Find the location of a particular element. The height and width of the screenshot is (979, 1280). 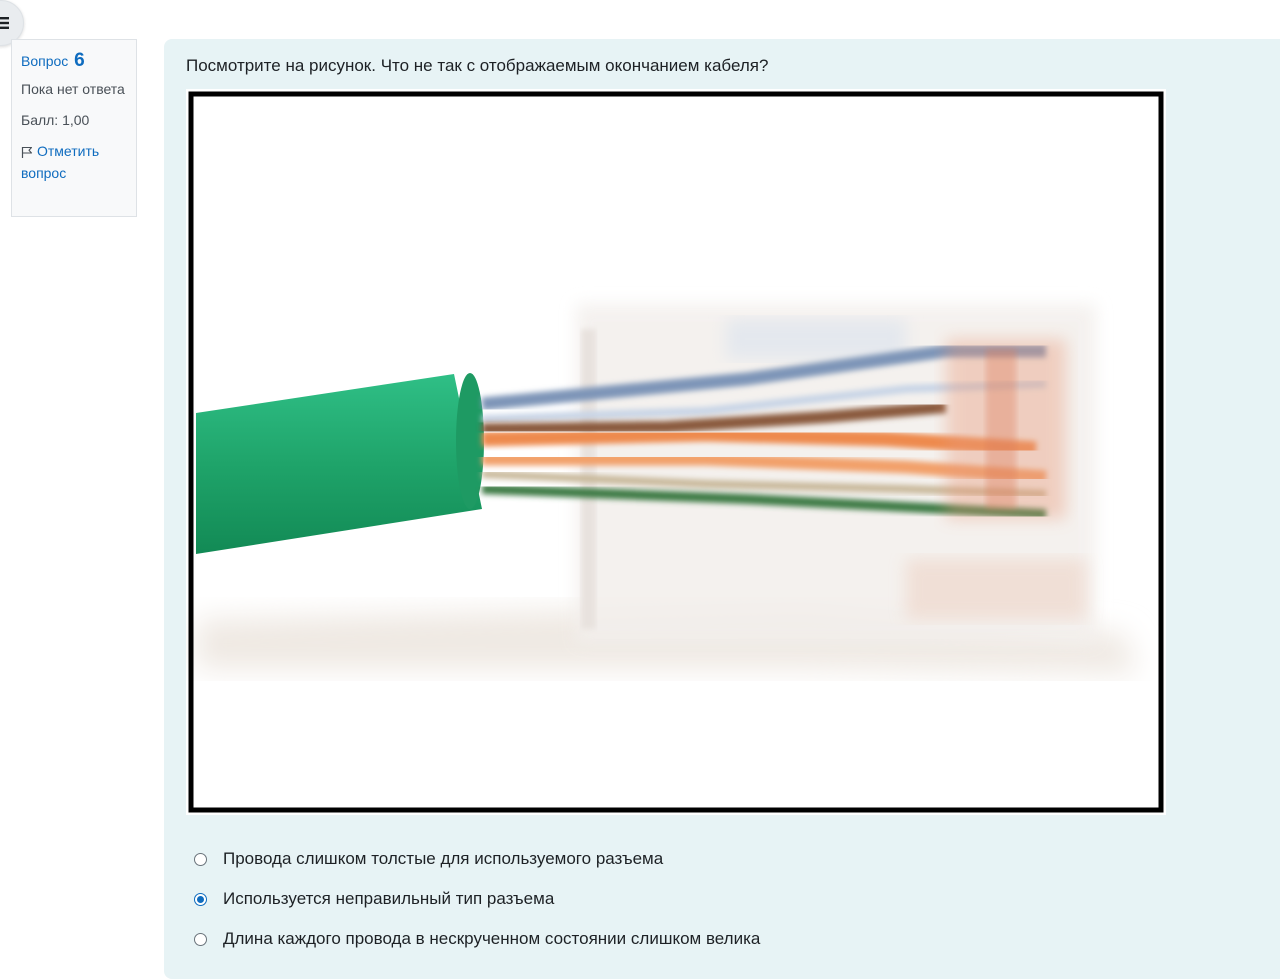

question-number: Вопрос 6 is located at coordinates (74, 61).